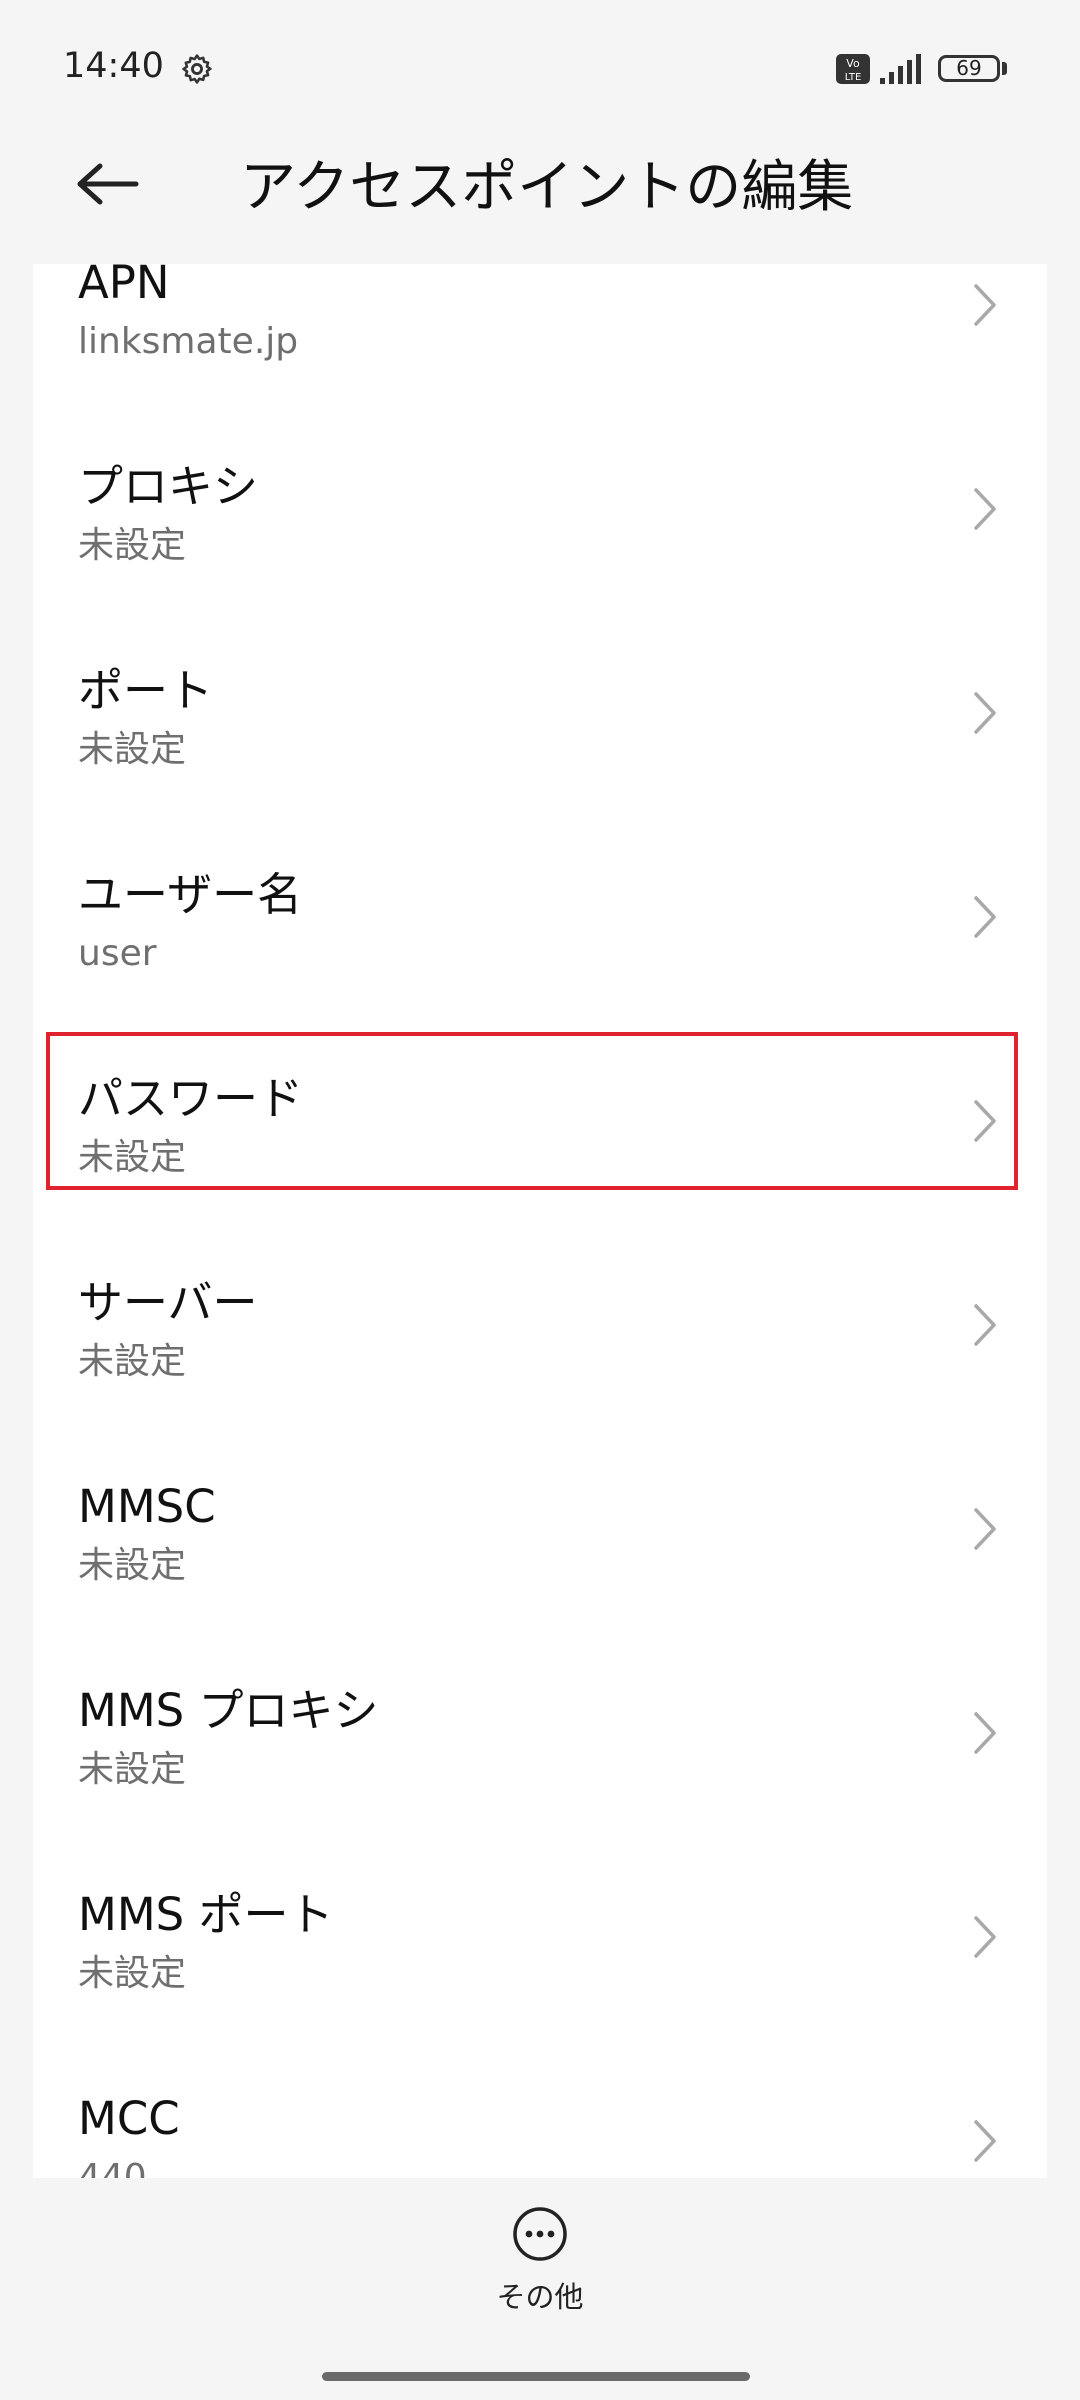 This screenshot has width=1080, height=2400. I want to click on item-value: user, so click(117, 953).